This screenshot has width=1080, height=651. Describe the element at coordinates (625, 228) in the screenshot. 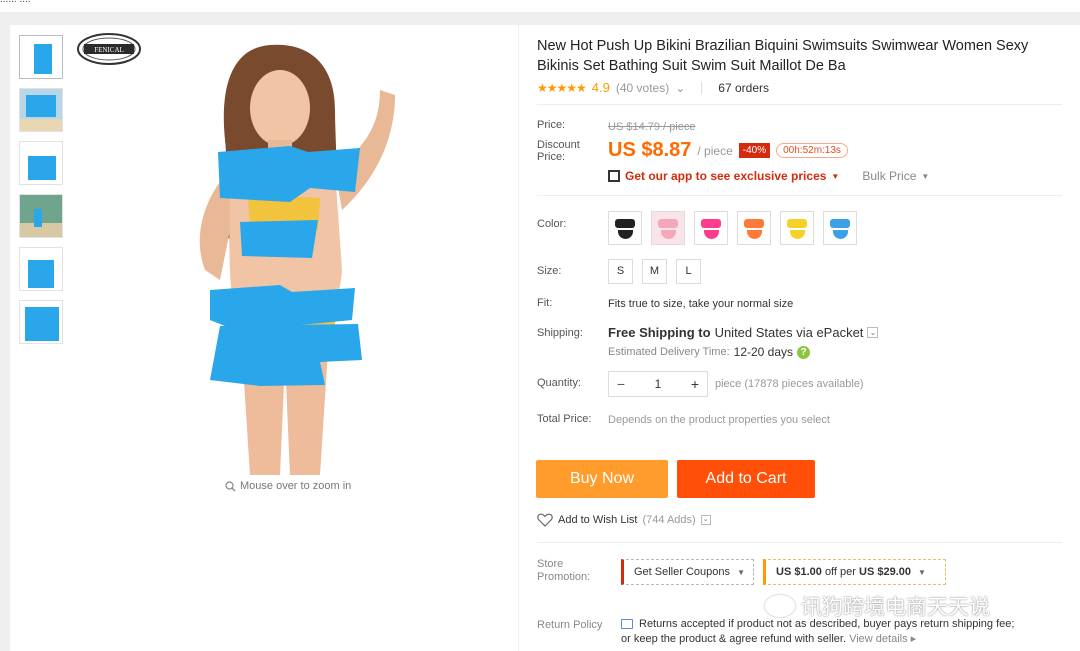

I see `color-swatch-black` at that location.